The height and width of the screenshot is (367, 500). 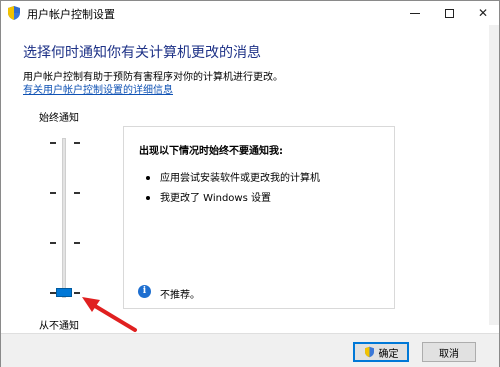 I want to click on window-title: 用户帐户控制设置, so click(x=71, y=14).